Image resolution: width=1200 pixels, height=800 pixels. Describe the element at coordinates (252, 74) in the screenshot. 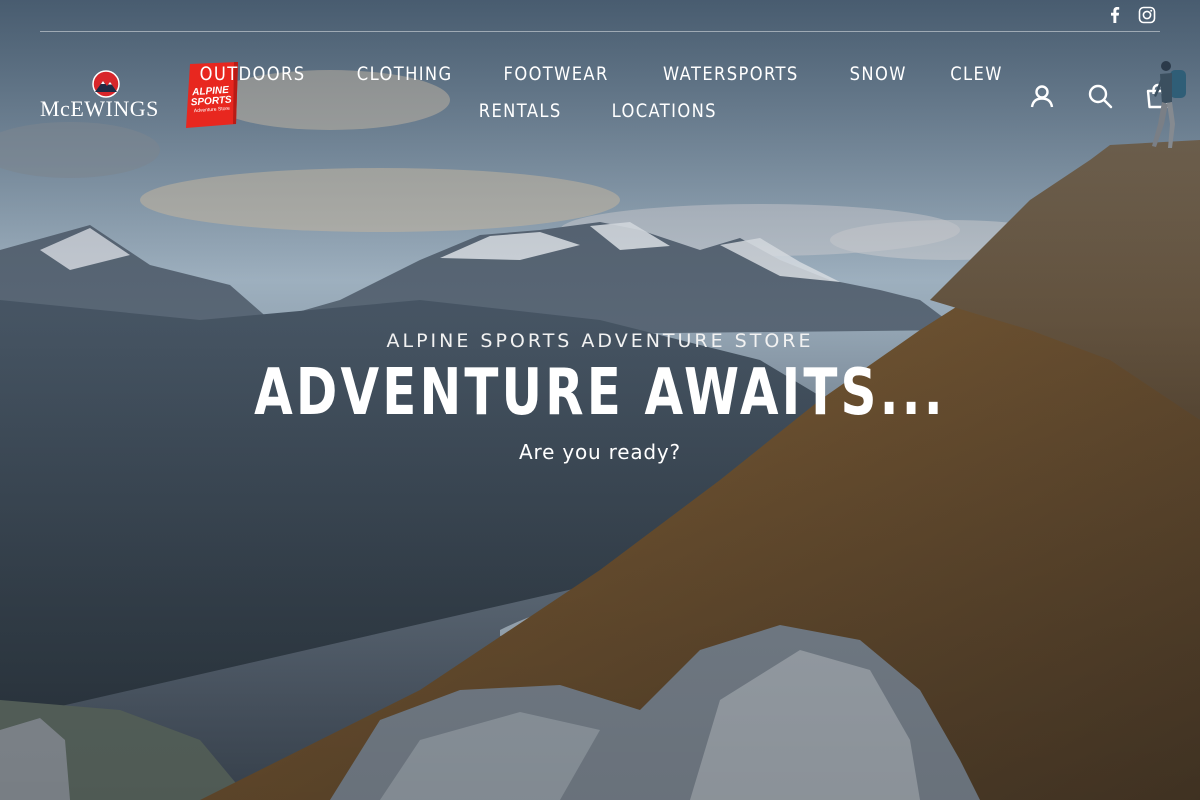

I see `nav-item-outdoors: OUTDOORS` at that location.